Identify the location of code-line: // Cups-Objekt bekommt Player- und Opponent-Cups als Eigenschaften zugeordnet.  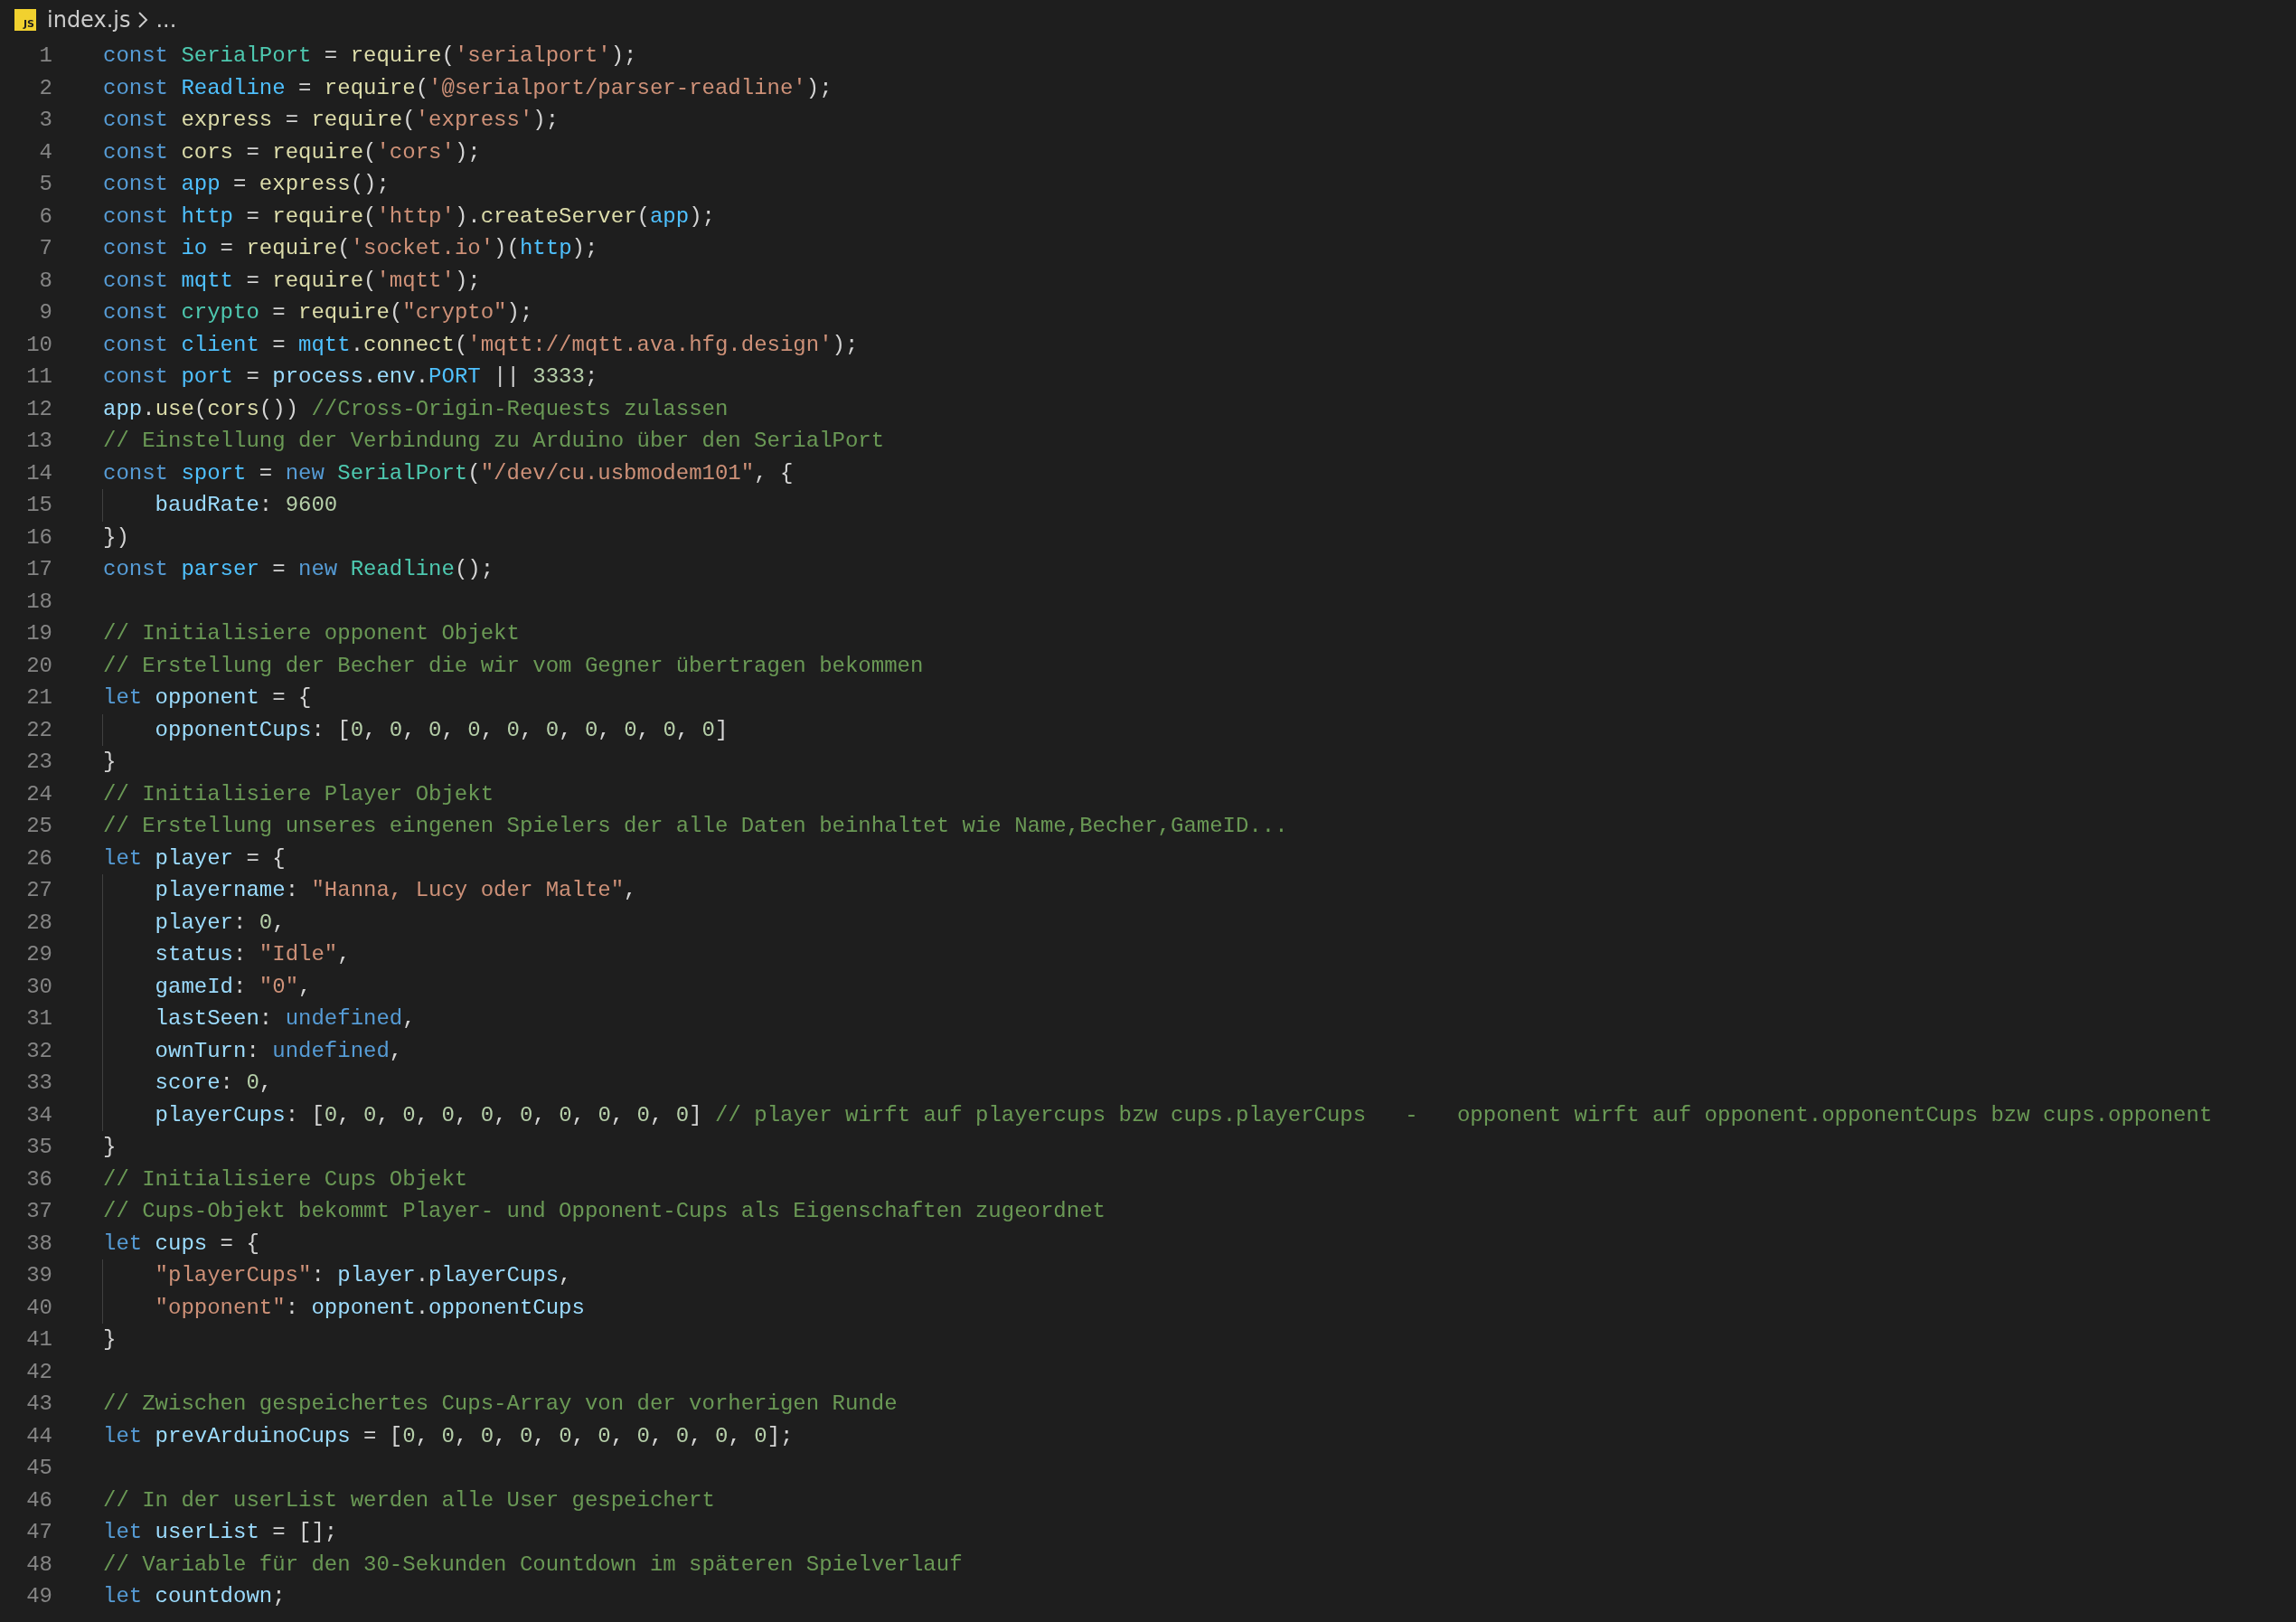
(604, 1211).